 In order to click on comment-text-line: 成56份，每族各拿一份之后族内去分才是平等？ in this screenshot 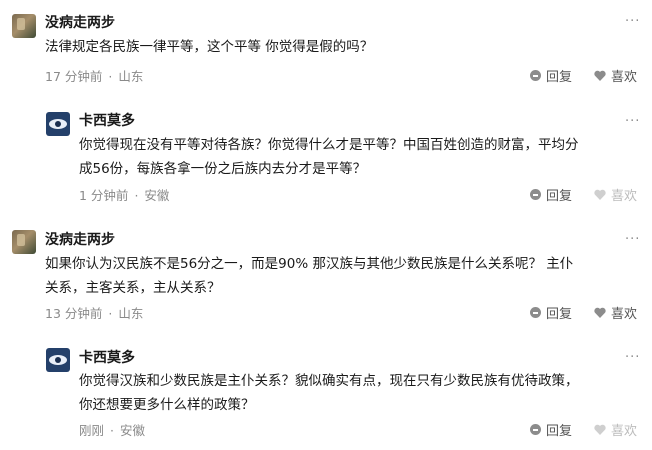, I will do `click(223, 169)`.